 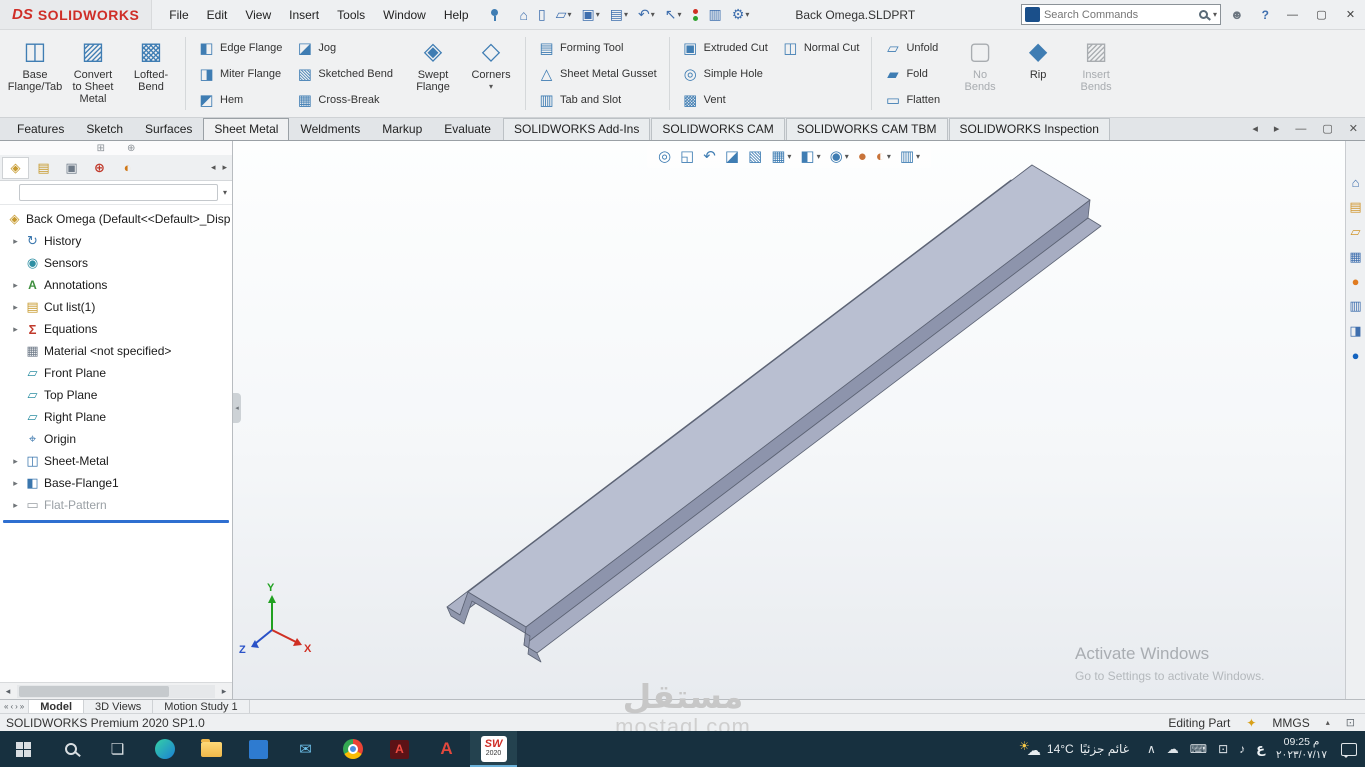 I want to click on prev-tab-icon: ‹, so click(x=11, y=706).